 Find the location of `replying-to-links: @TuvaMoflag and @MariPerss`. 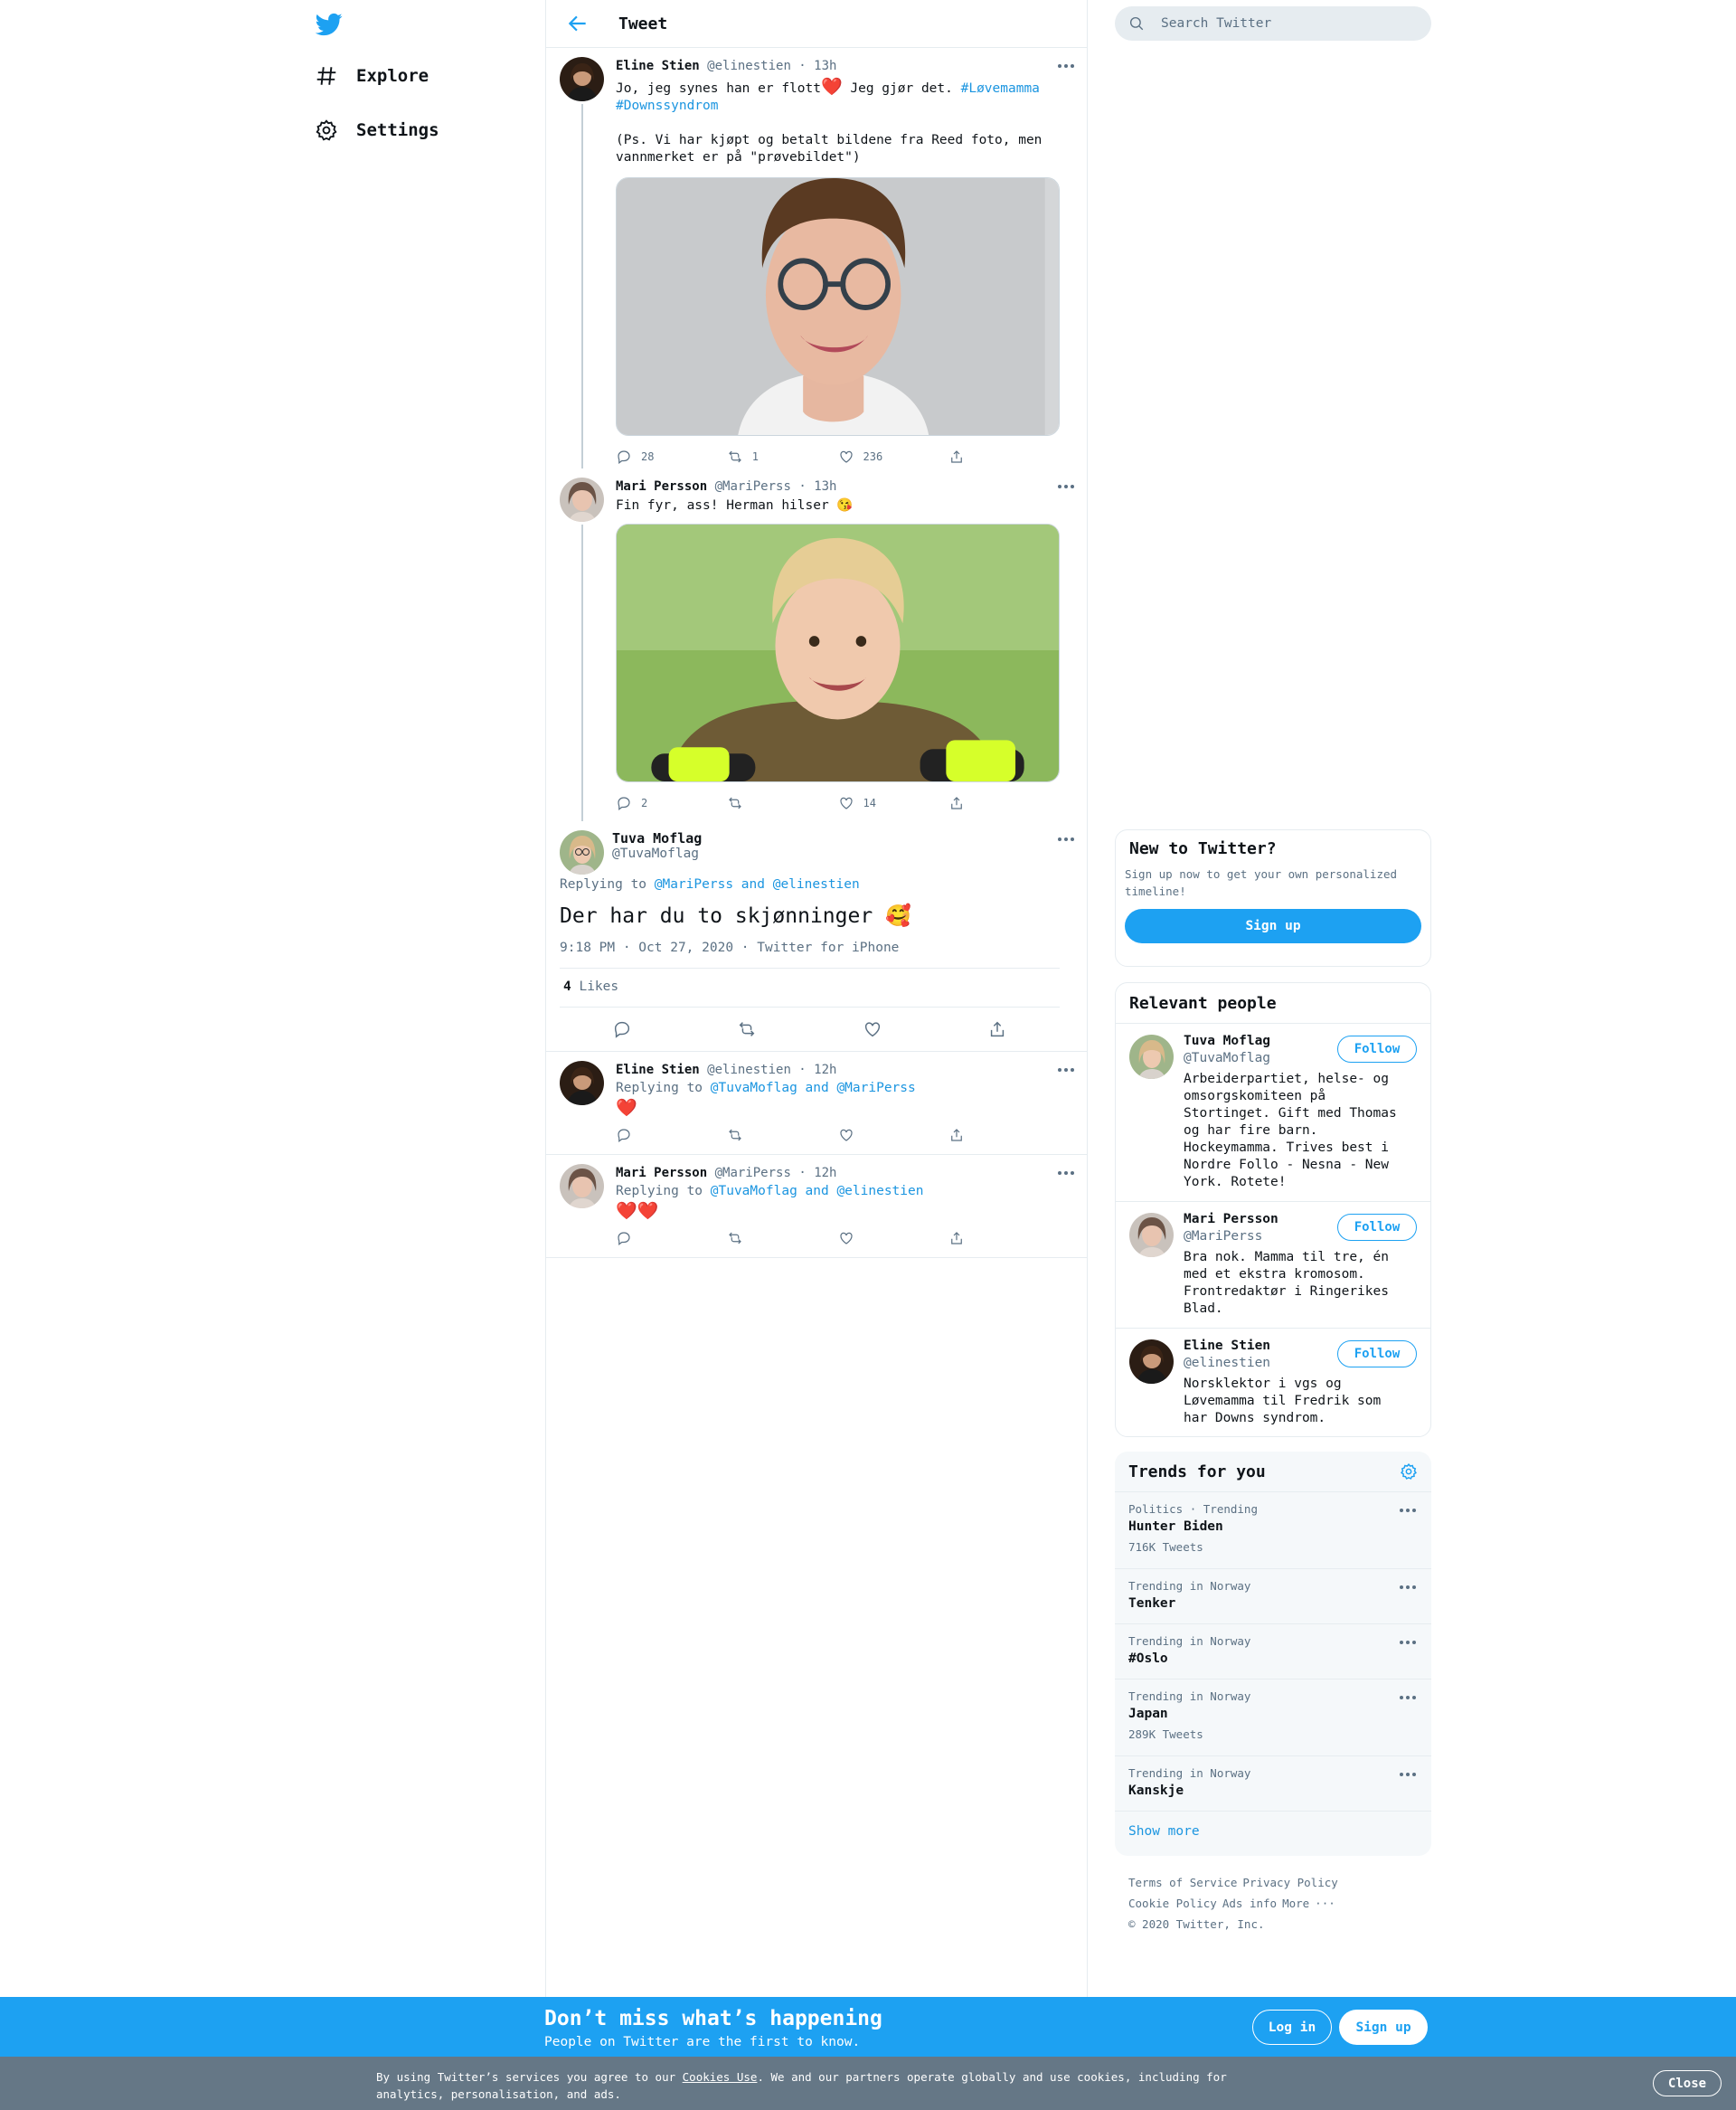

replying-to-links: @TuvaMoflag and @MariPerss is located at coordinates (814, 1088).